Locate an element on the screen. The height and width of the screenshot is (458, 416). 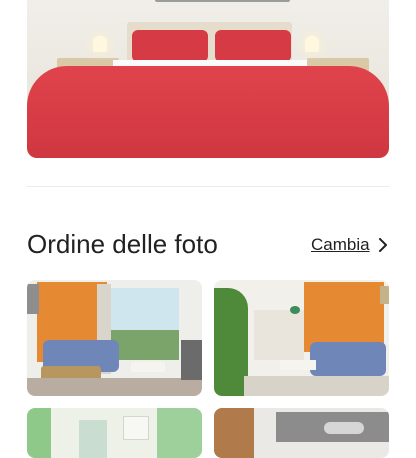
pillow-right is located at coordinates (253, 46).